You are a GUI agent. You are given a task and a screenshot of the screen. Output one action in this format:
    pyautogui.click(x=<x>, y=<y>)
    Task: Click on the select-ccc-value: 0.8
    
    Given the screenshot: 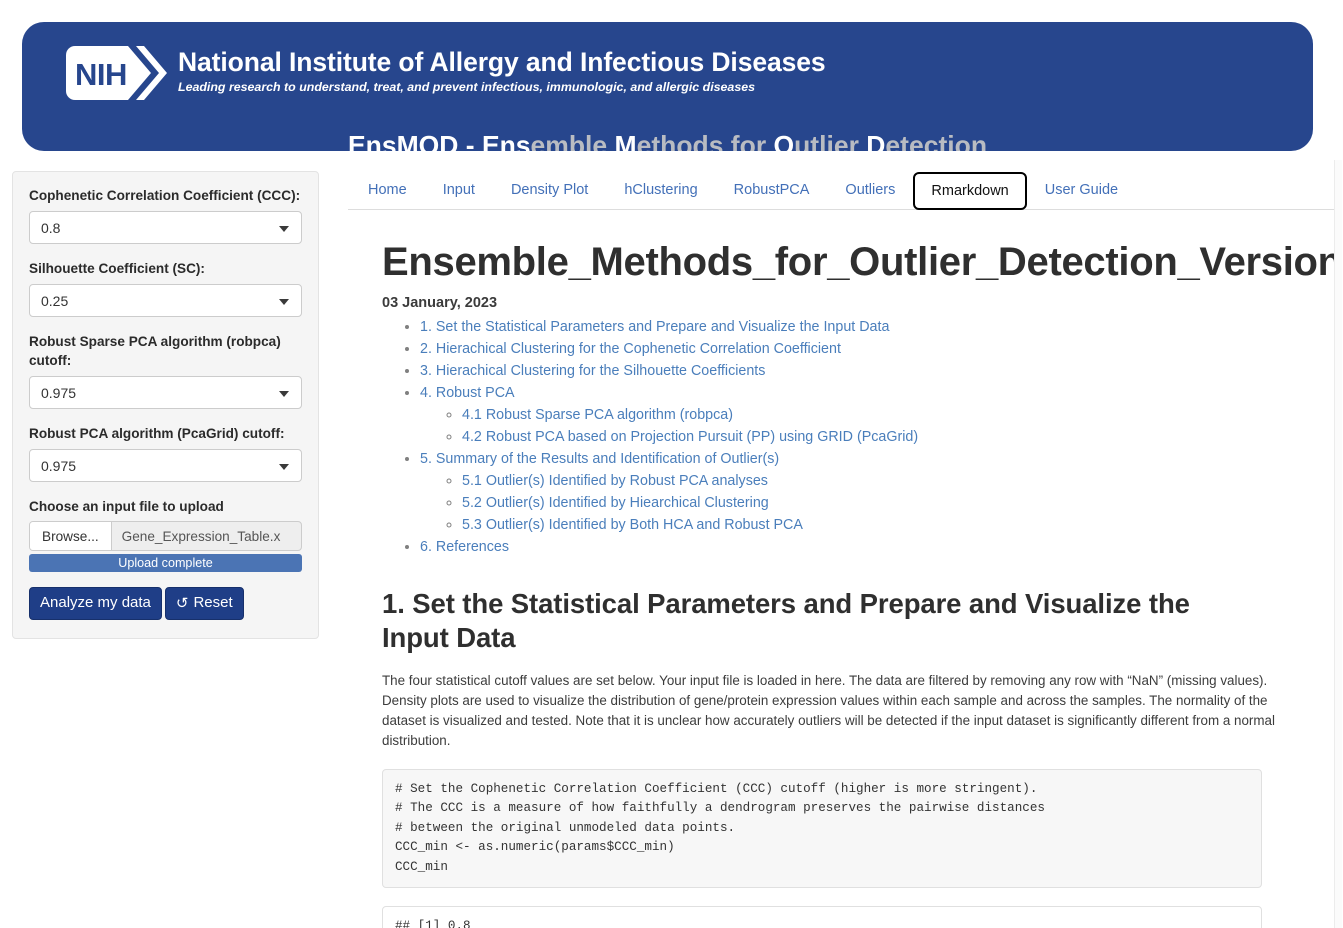 What is the action you would take?
    pyautogui.click(x=51, y=227)
    